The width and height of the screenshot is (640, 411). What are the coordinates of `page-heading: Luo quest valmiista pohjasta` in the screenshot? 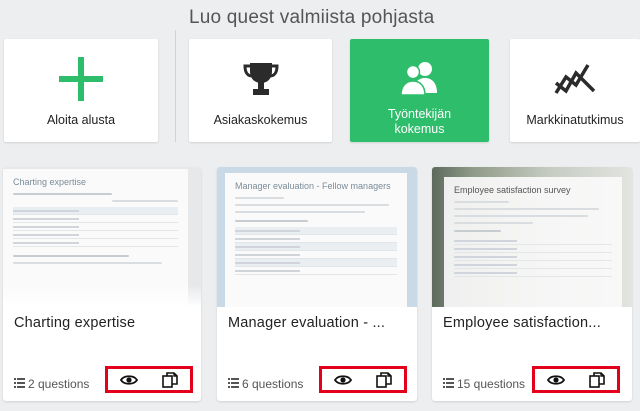 It's located at (312, 17).